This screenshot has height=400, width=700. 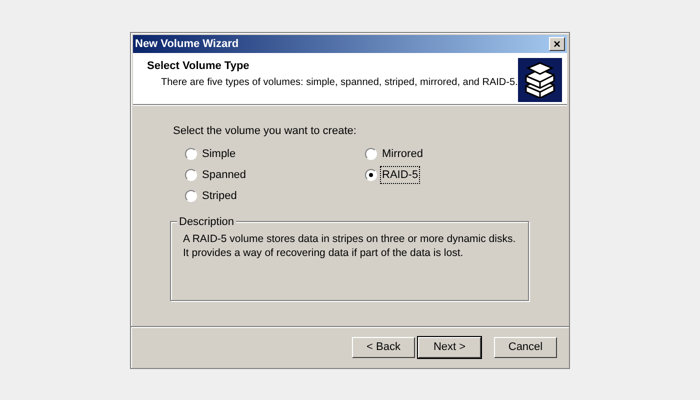 What do you see at coordinates (339, 83) in the screenshot?
I see `header-subtitle: There are five types of volumes: simple, spanned, striped, mirrored, and RAID-5.` at bounding box center [339, 83].